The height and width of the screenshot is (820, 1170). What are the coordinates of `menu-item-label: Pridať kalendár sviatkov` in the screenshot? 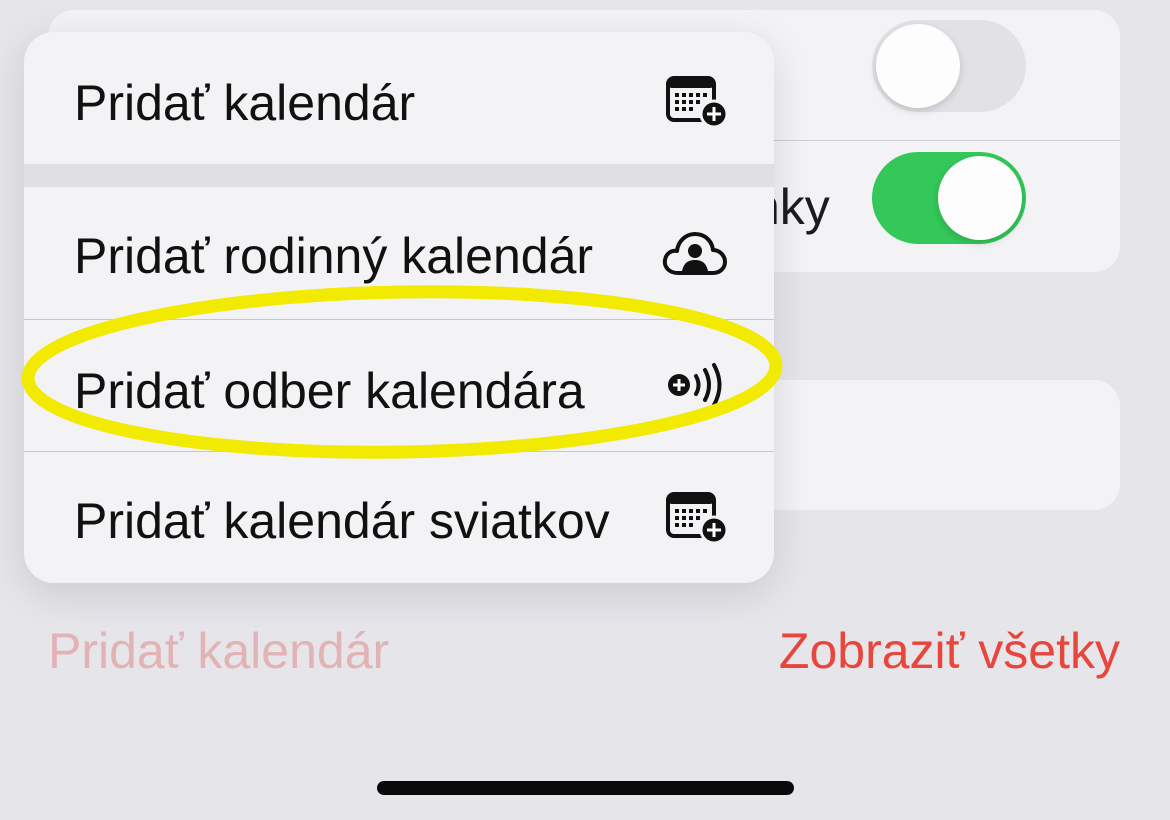 It's located at (342, 521).